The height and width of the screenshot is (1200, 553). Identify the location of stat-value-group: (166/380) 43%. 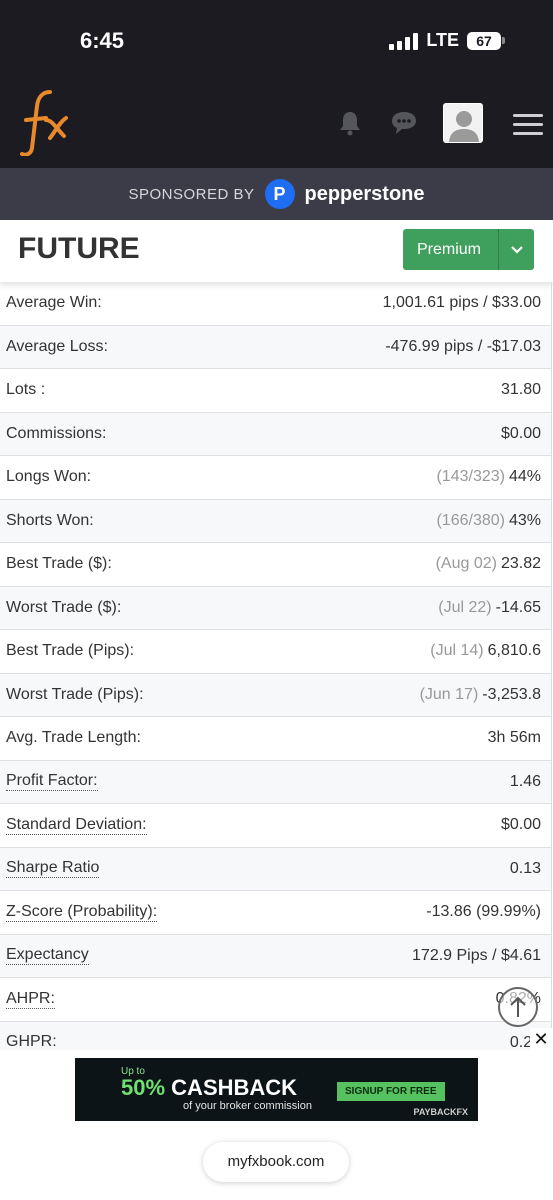
(488, 521).